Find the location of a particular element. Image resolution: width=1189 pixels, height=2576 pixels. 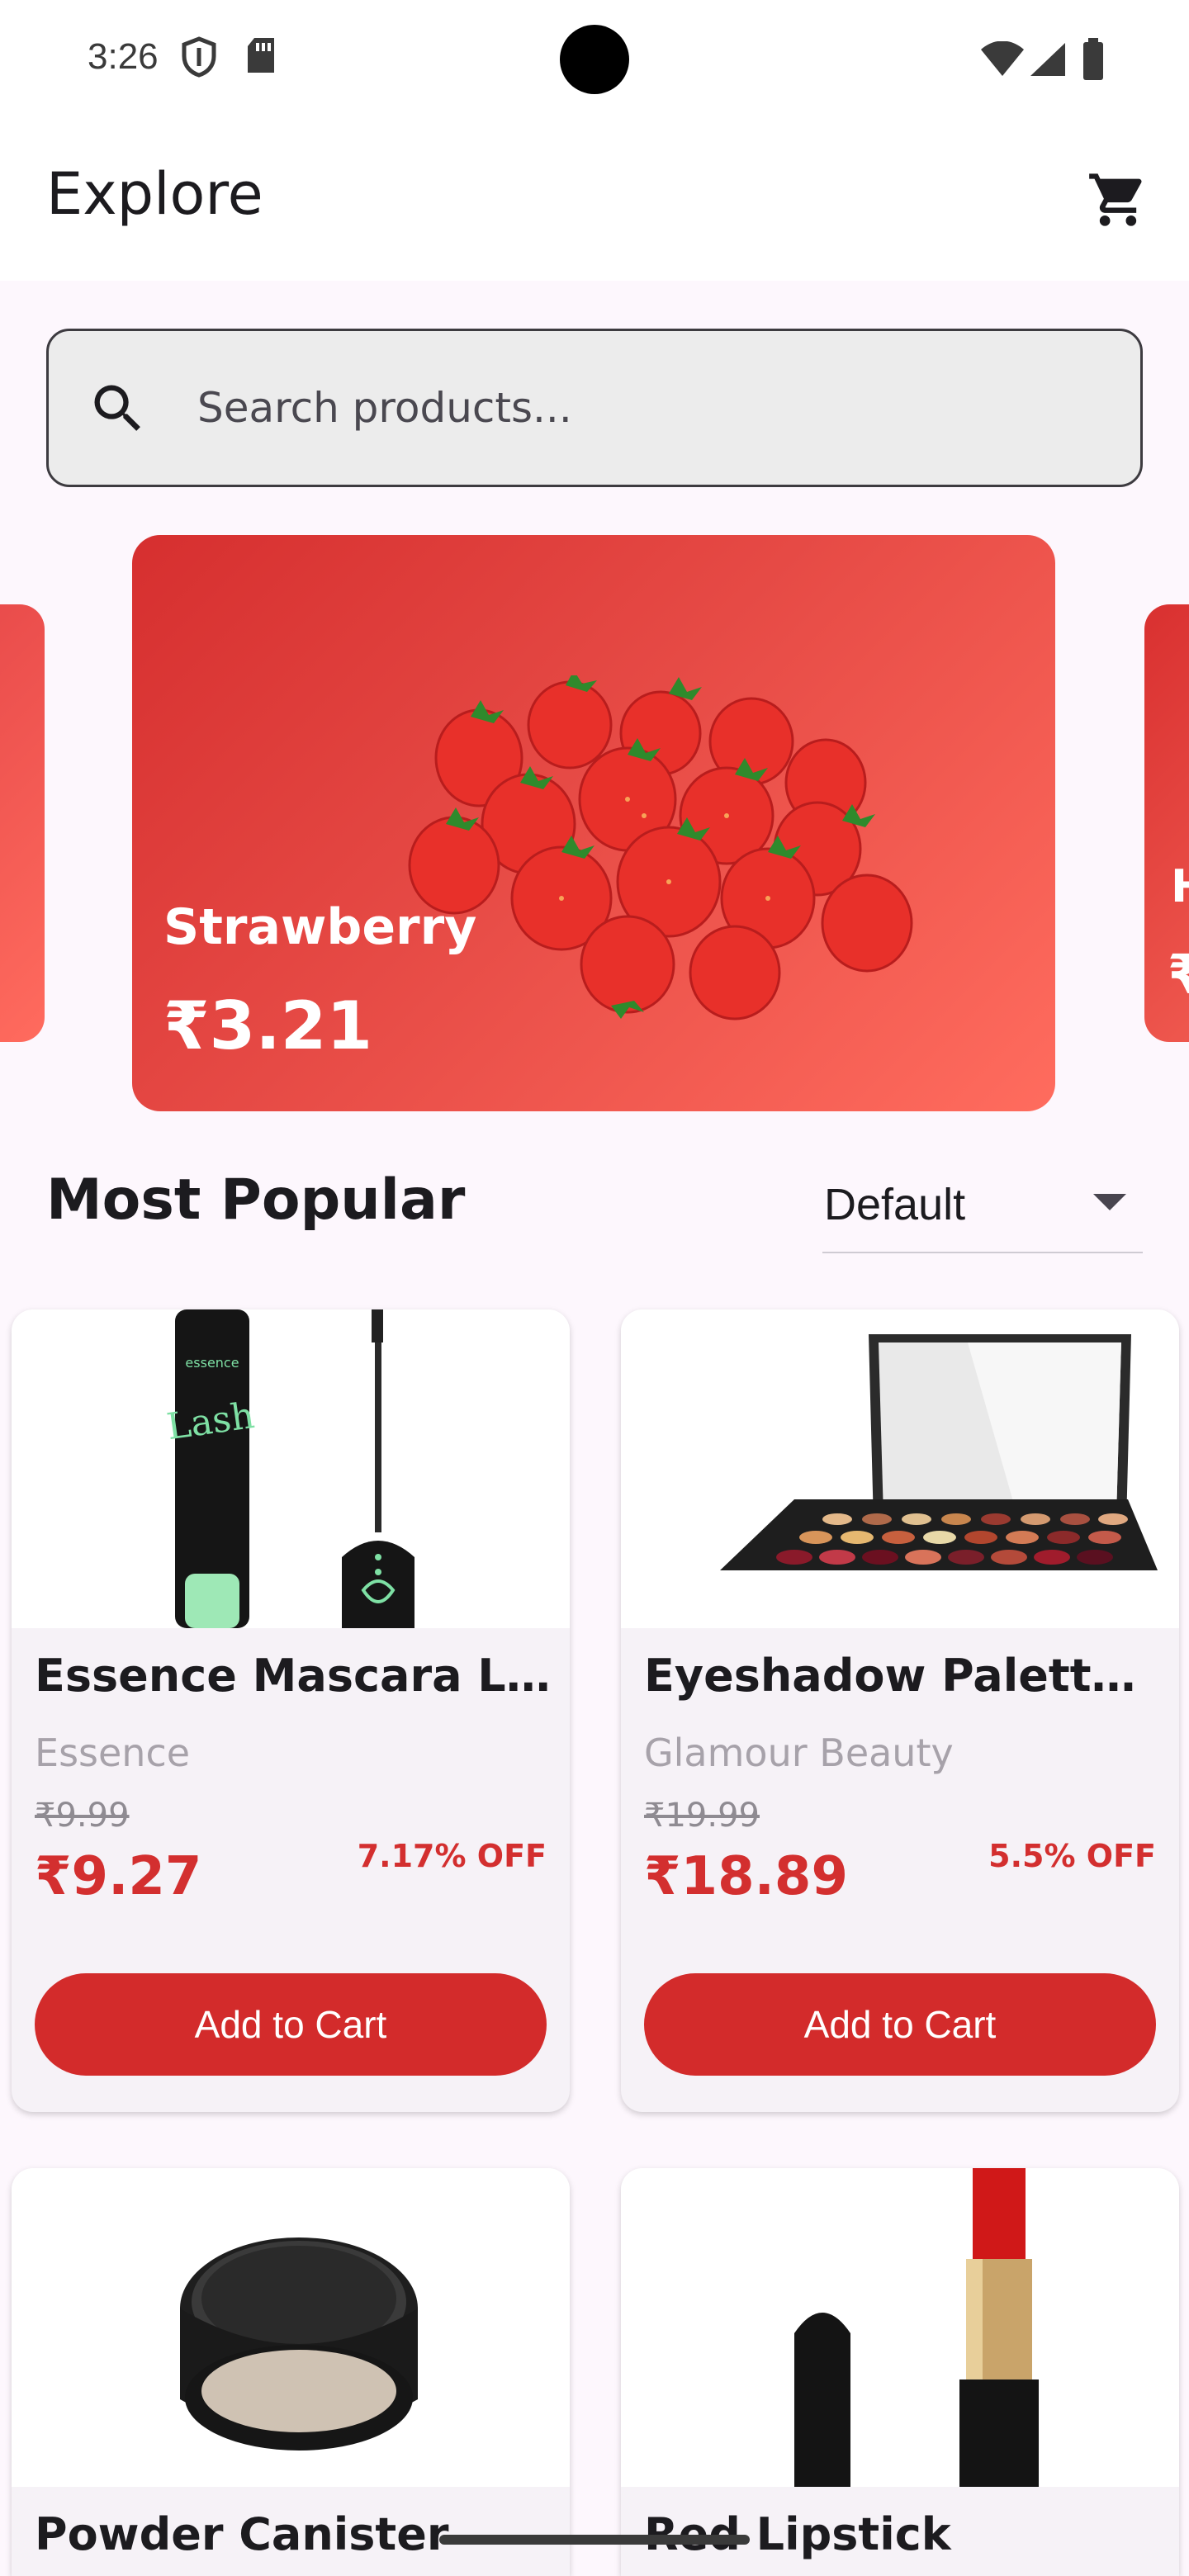

strawberry-image is located at coordinates (710, 856).